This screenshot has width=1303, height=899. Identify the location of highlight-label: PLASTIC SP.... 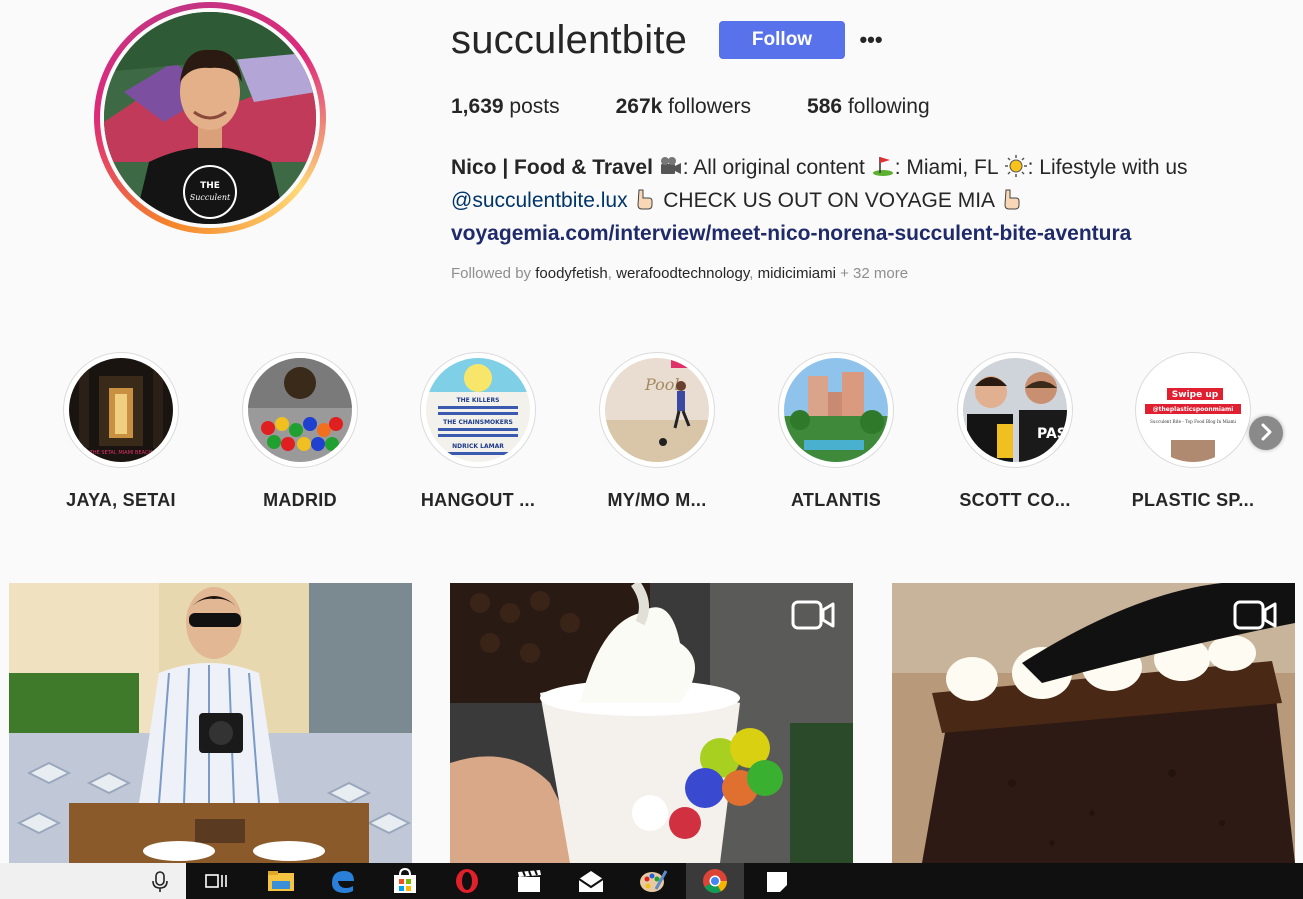
(1193, 500).